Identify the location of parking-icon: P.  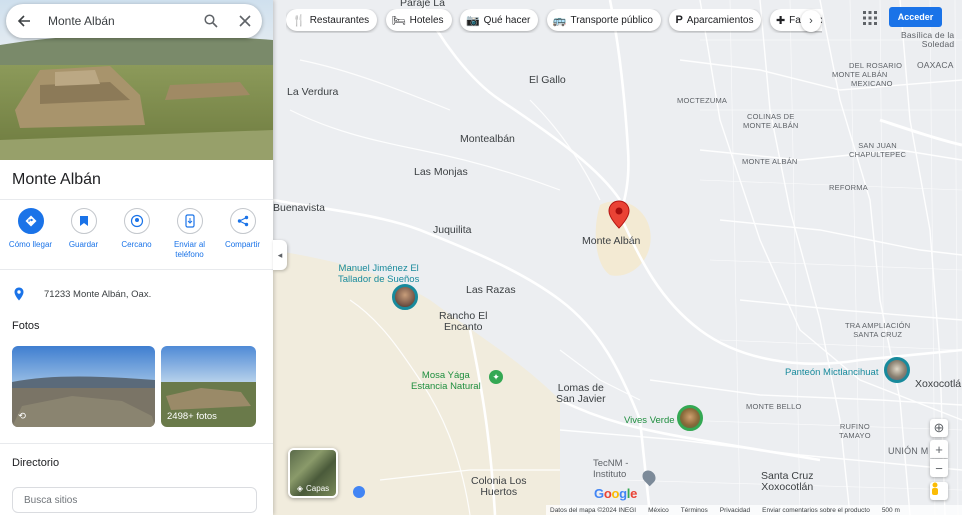
(679, 20).